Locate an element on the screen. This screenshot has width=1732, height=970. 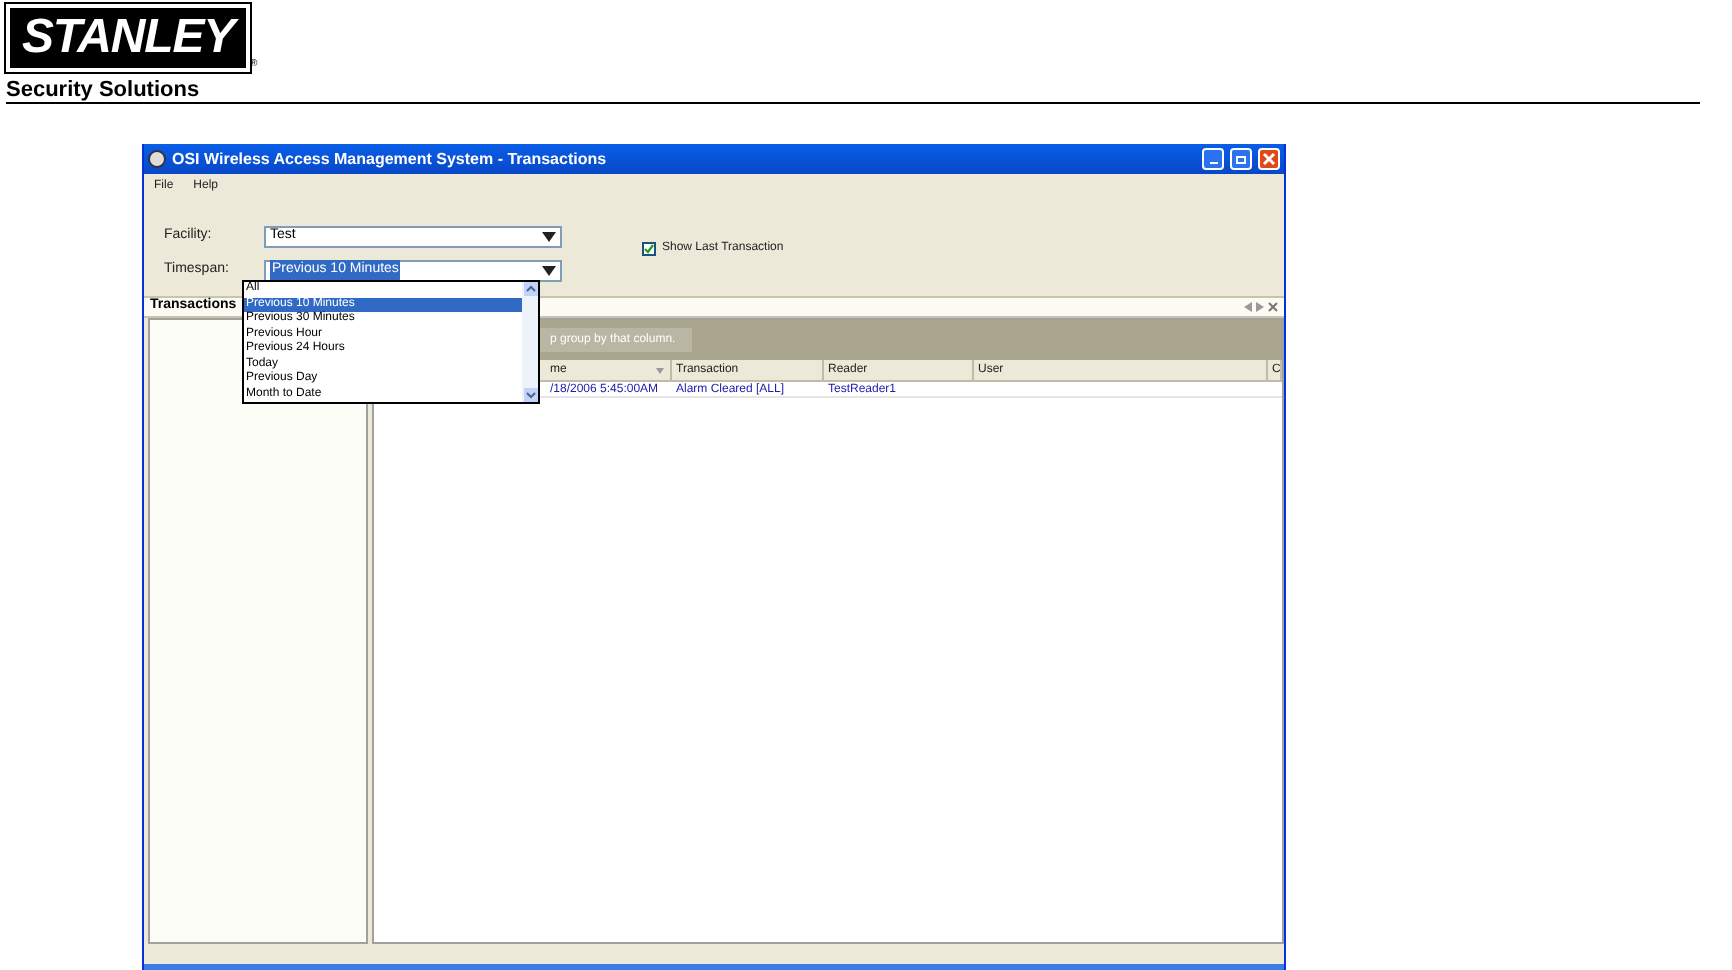
app-icon is located at coordinates (157, 159).